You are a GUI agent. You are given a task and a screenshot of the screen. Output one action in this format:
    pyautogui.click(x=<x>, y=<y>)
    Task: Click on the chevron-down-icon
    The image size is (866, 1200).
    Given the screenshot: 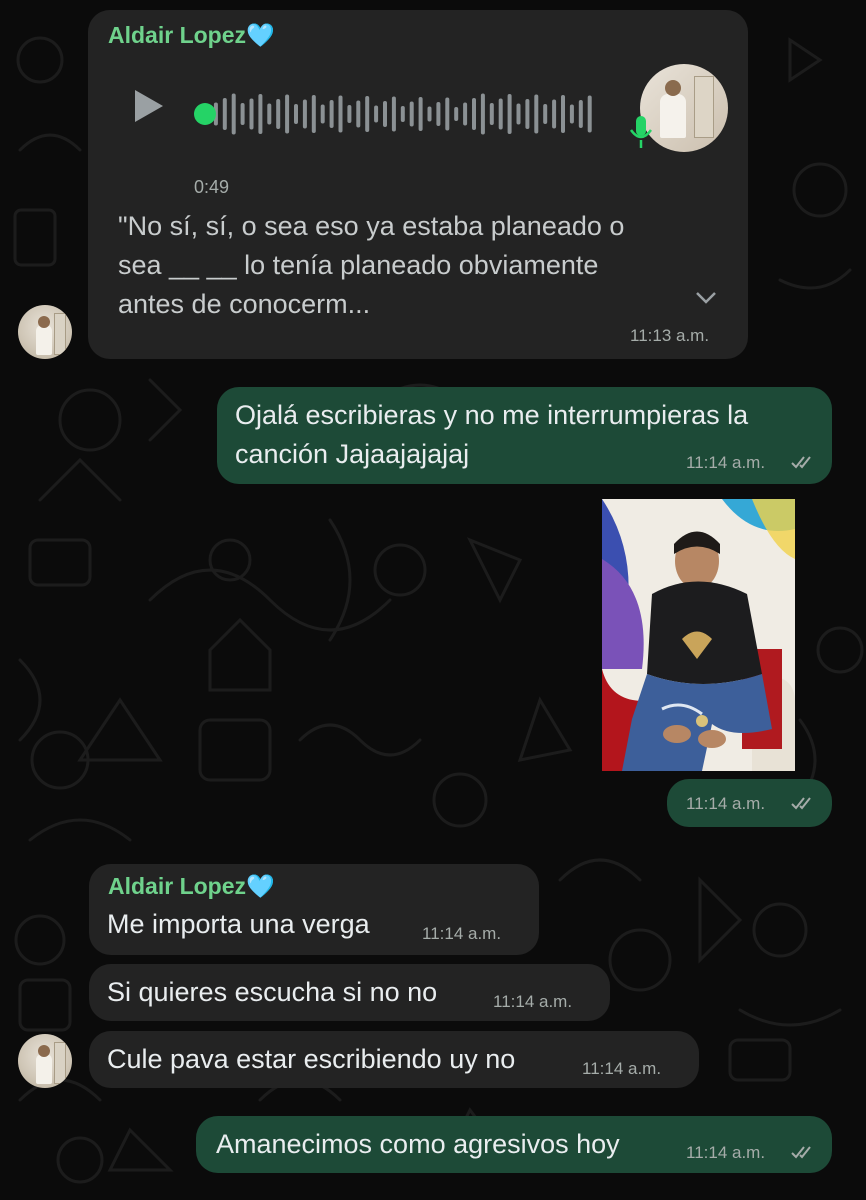 What is the action you would take?
    pyautogui.click(x=706, y=298)
    